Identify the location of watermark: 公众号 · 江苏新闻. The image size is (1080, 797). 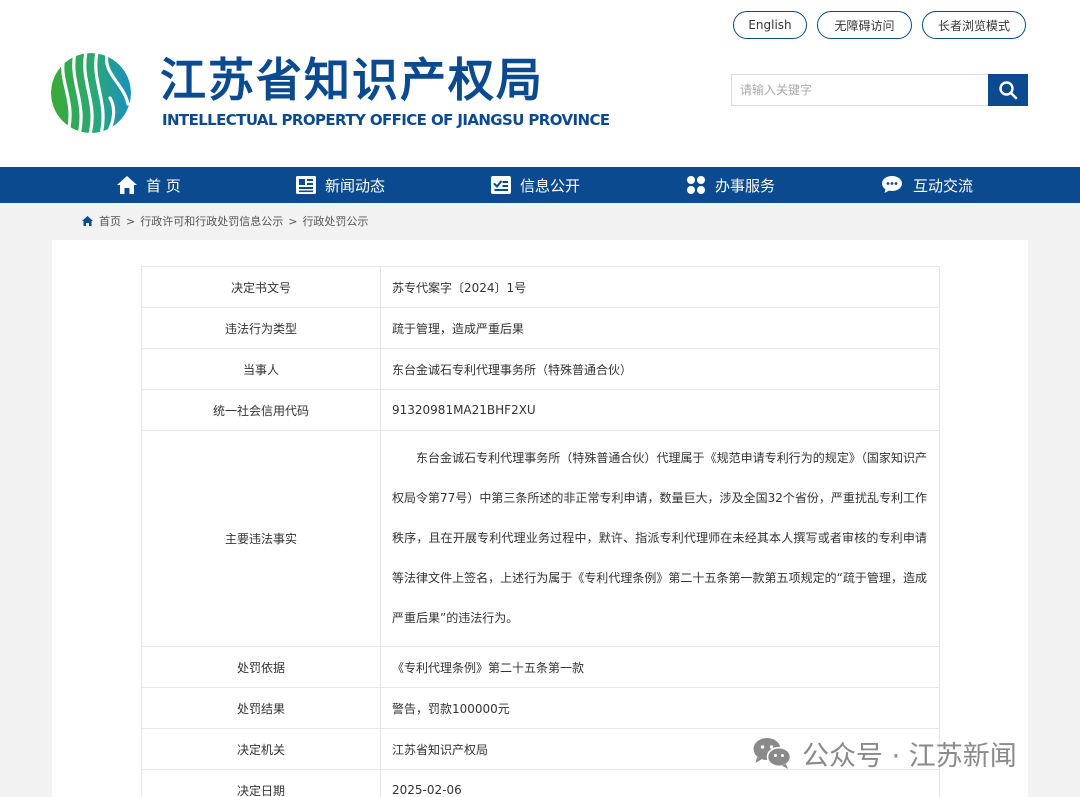
(884, 754).